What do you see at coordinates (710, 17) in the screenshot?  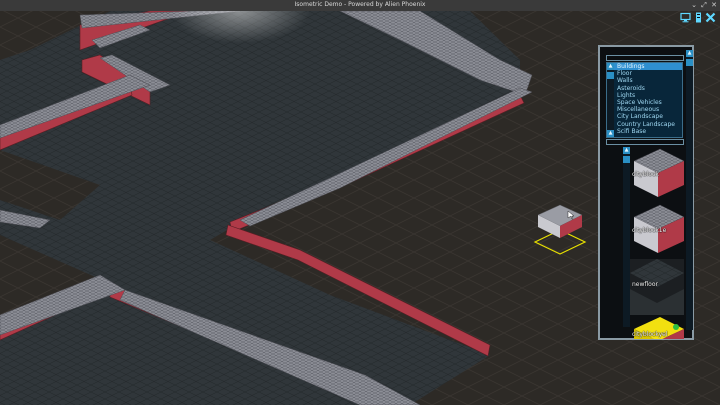 I see `close-x-icon` at bounding box center [710, 17].